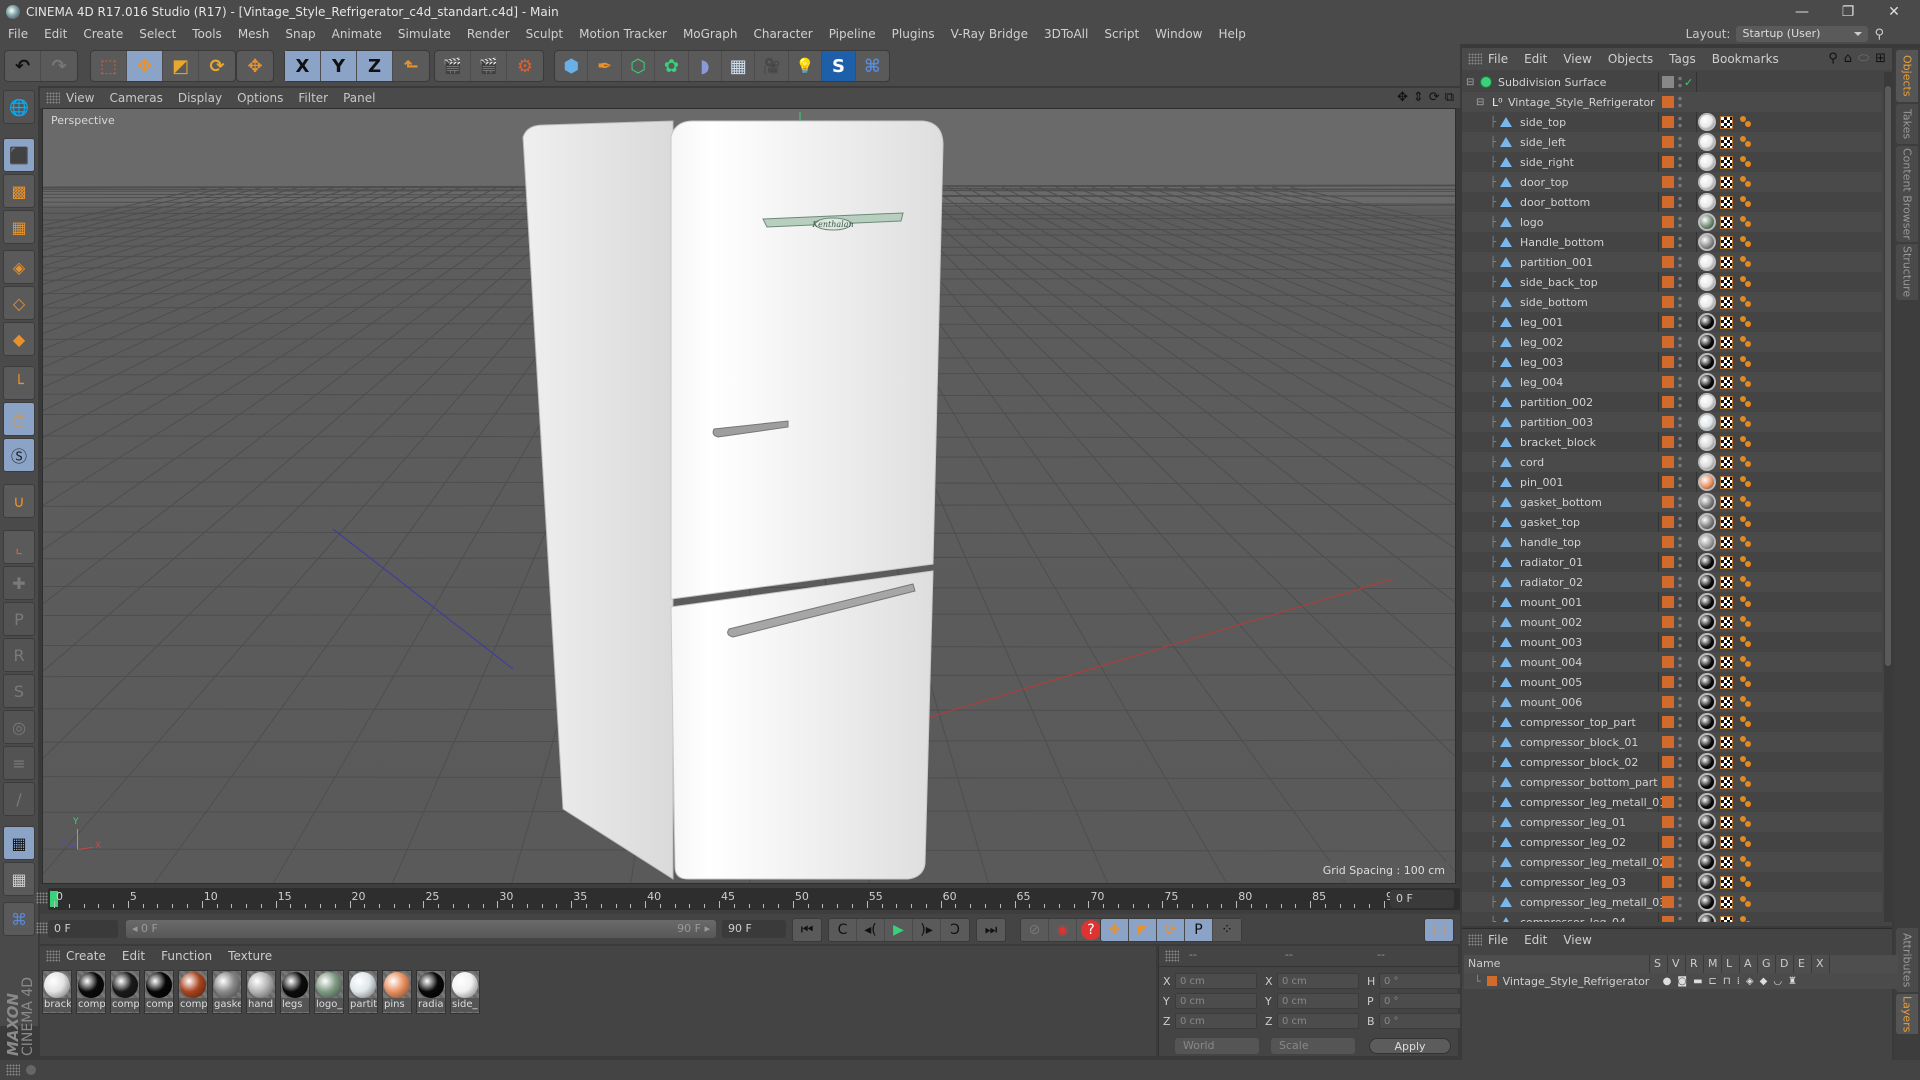  I want to click on manager-icon: ⊏, so click(1713, 981).